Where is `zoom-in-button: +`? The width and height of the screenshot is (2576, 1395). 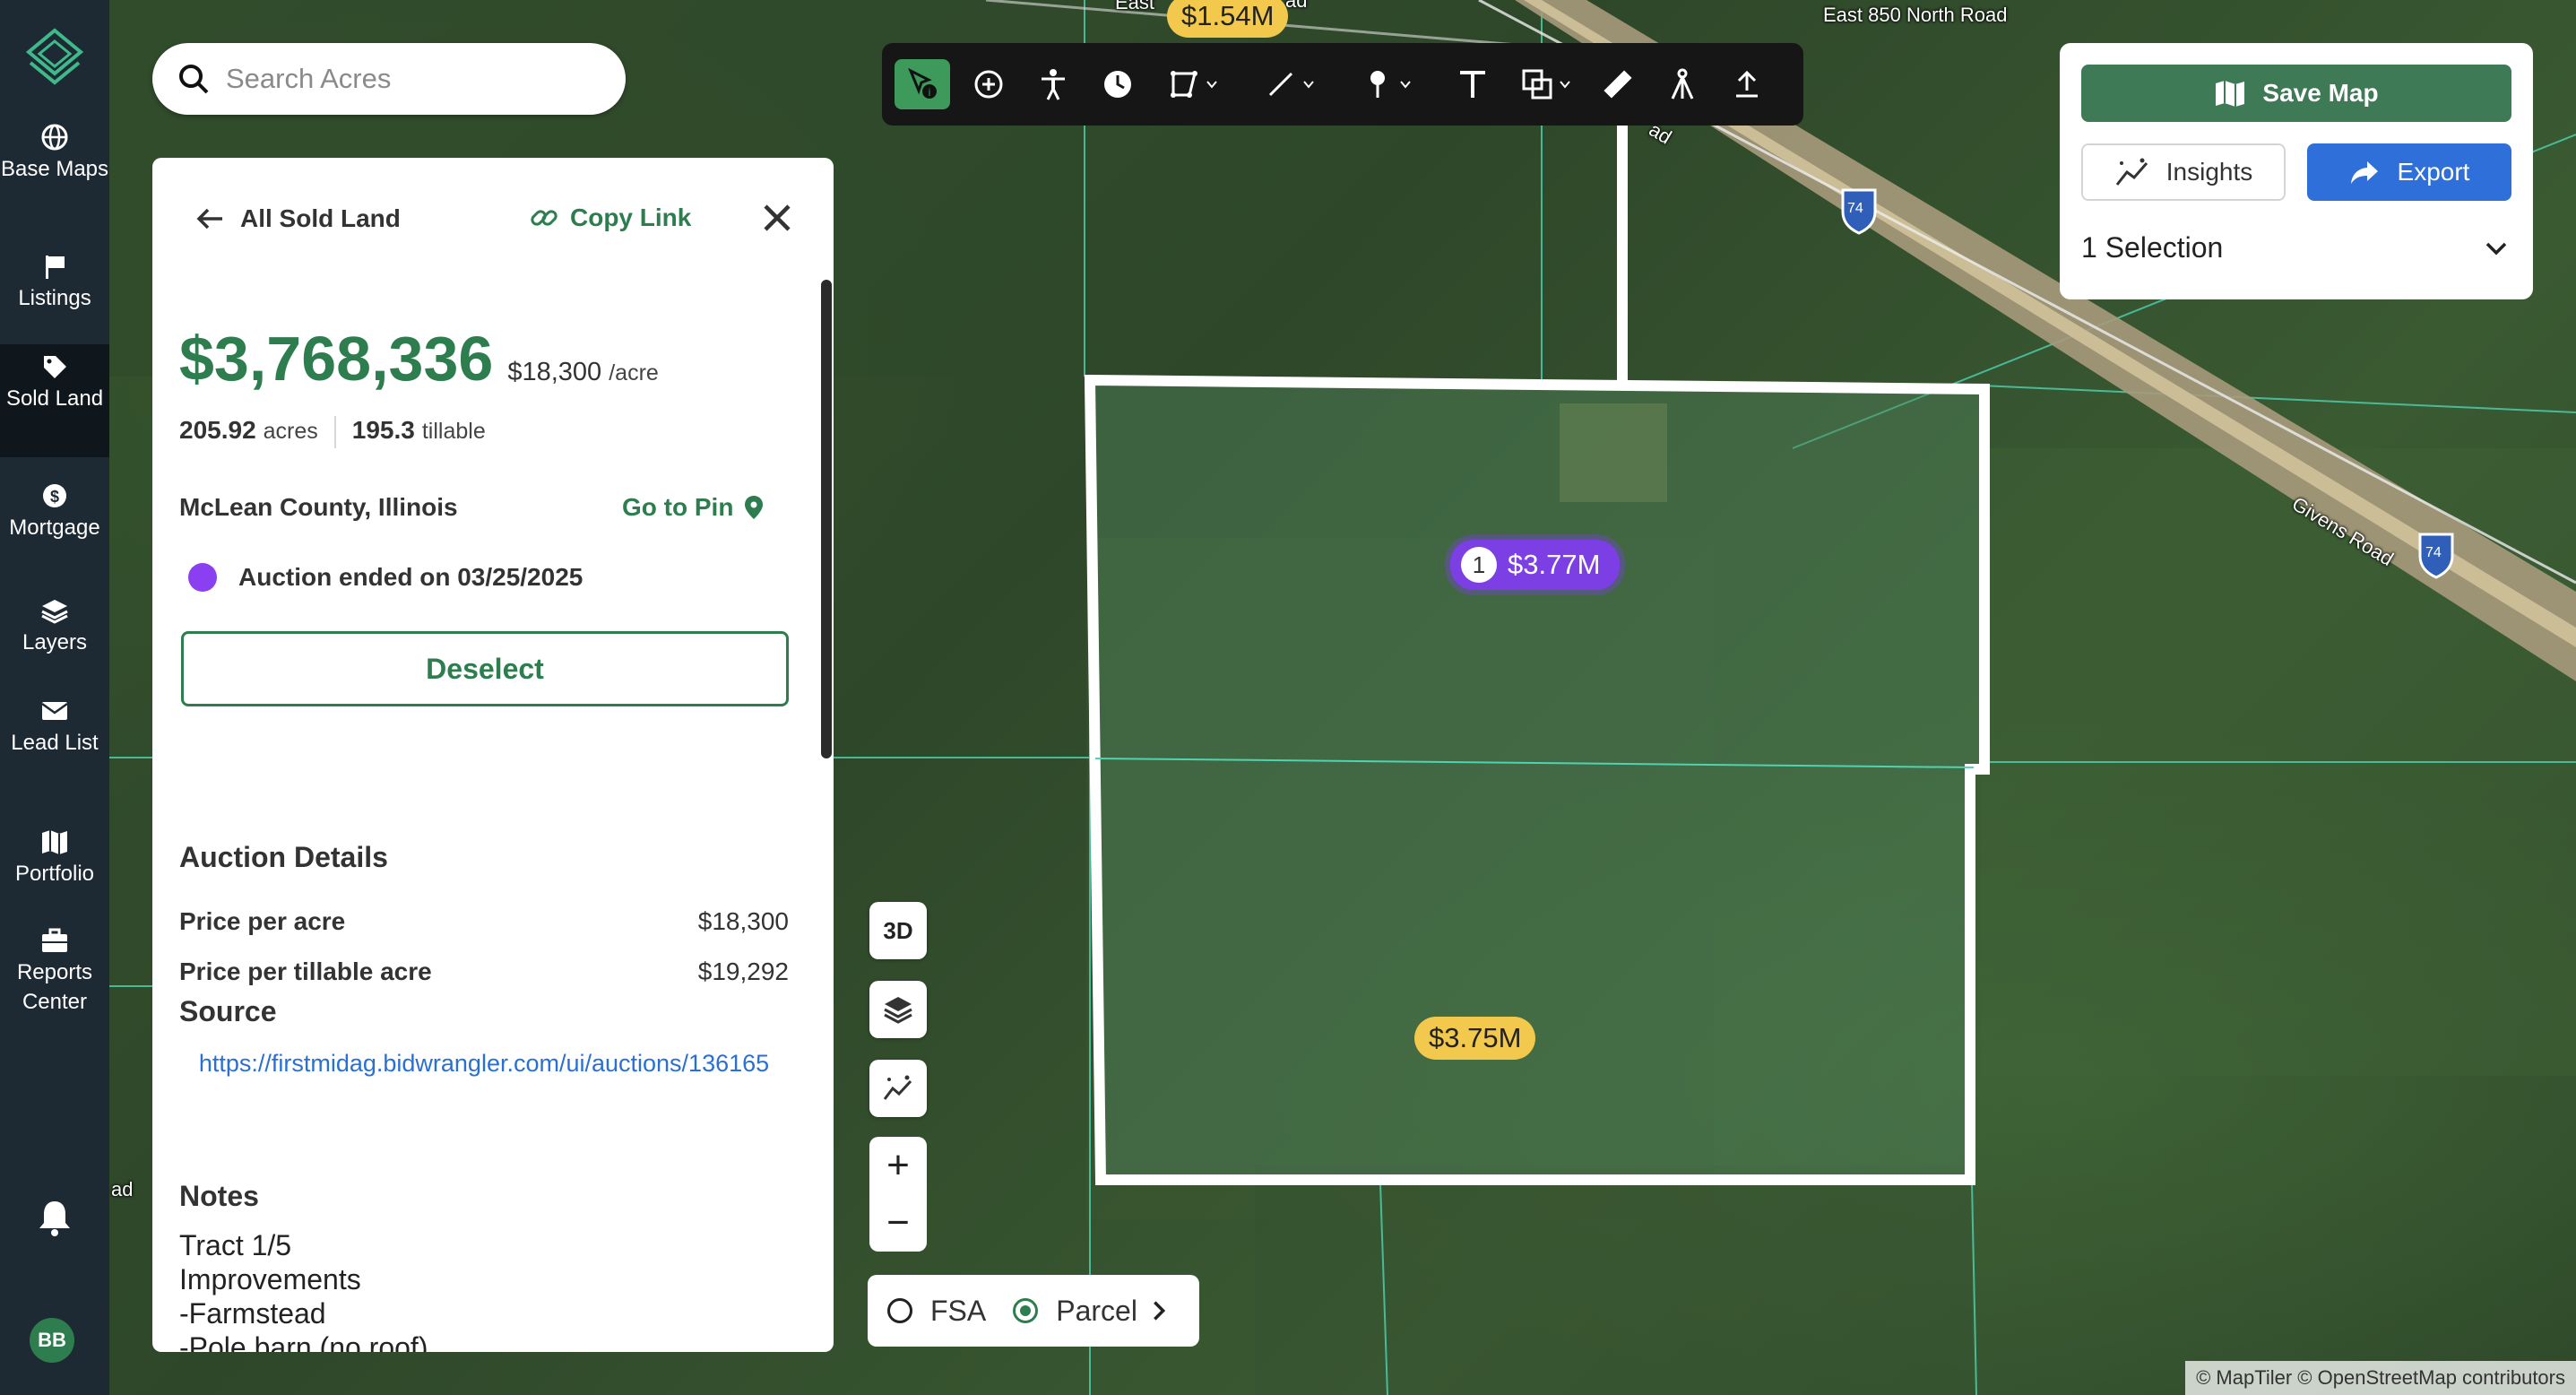
zoom-in-button: + is located at coordinates (898, 1165).